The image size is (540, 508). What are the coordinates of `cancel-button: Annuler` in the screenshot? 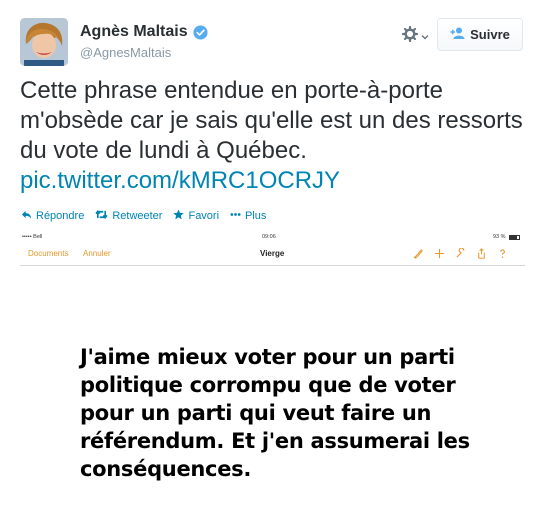 It's located at (97, 253).